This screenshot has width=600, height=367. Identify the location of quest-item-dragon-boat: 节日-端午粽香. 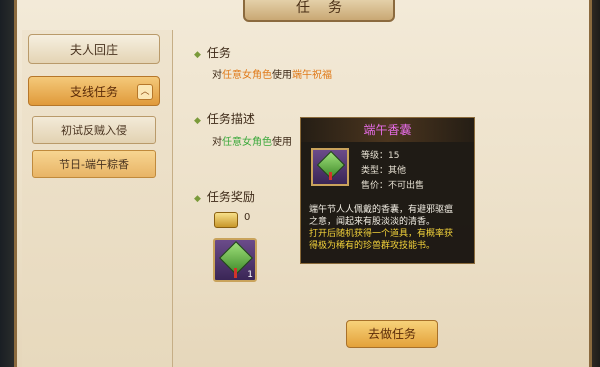
(94, 164).